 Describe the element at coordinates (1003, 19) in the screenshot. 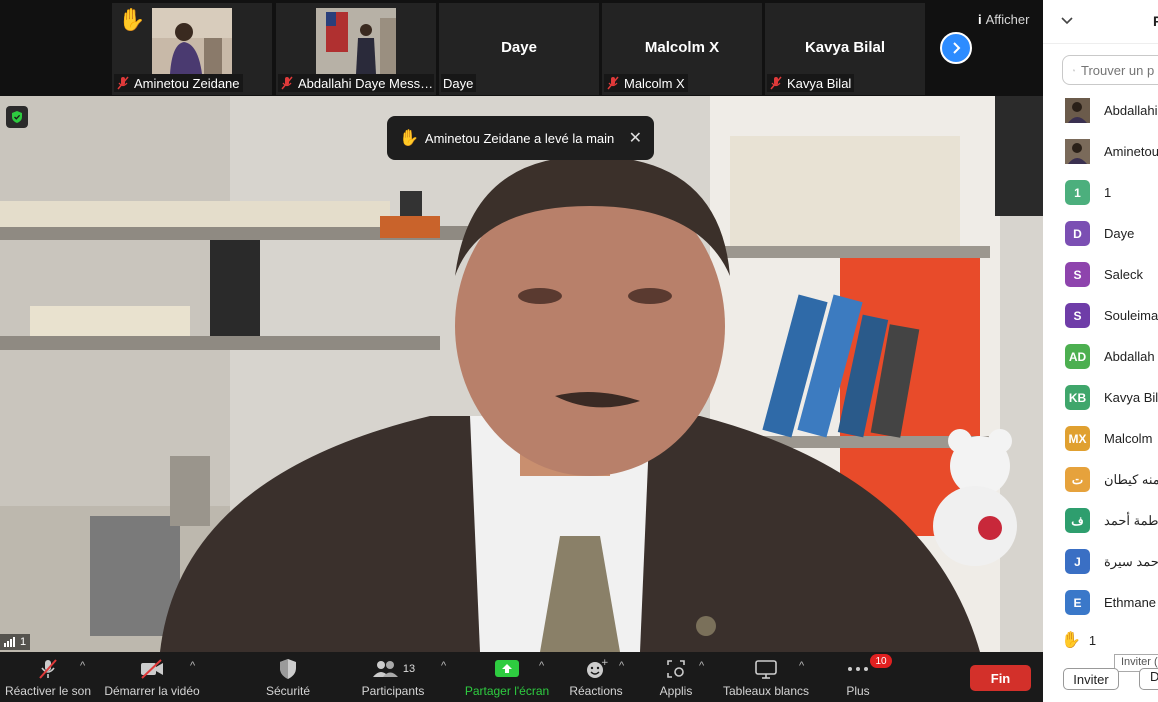

I see `show-view-button: i Afficher` at that location.